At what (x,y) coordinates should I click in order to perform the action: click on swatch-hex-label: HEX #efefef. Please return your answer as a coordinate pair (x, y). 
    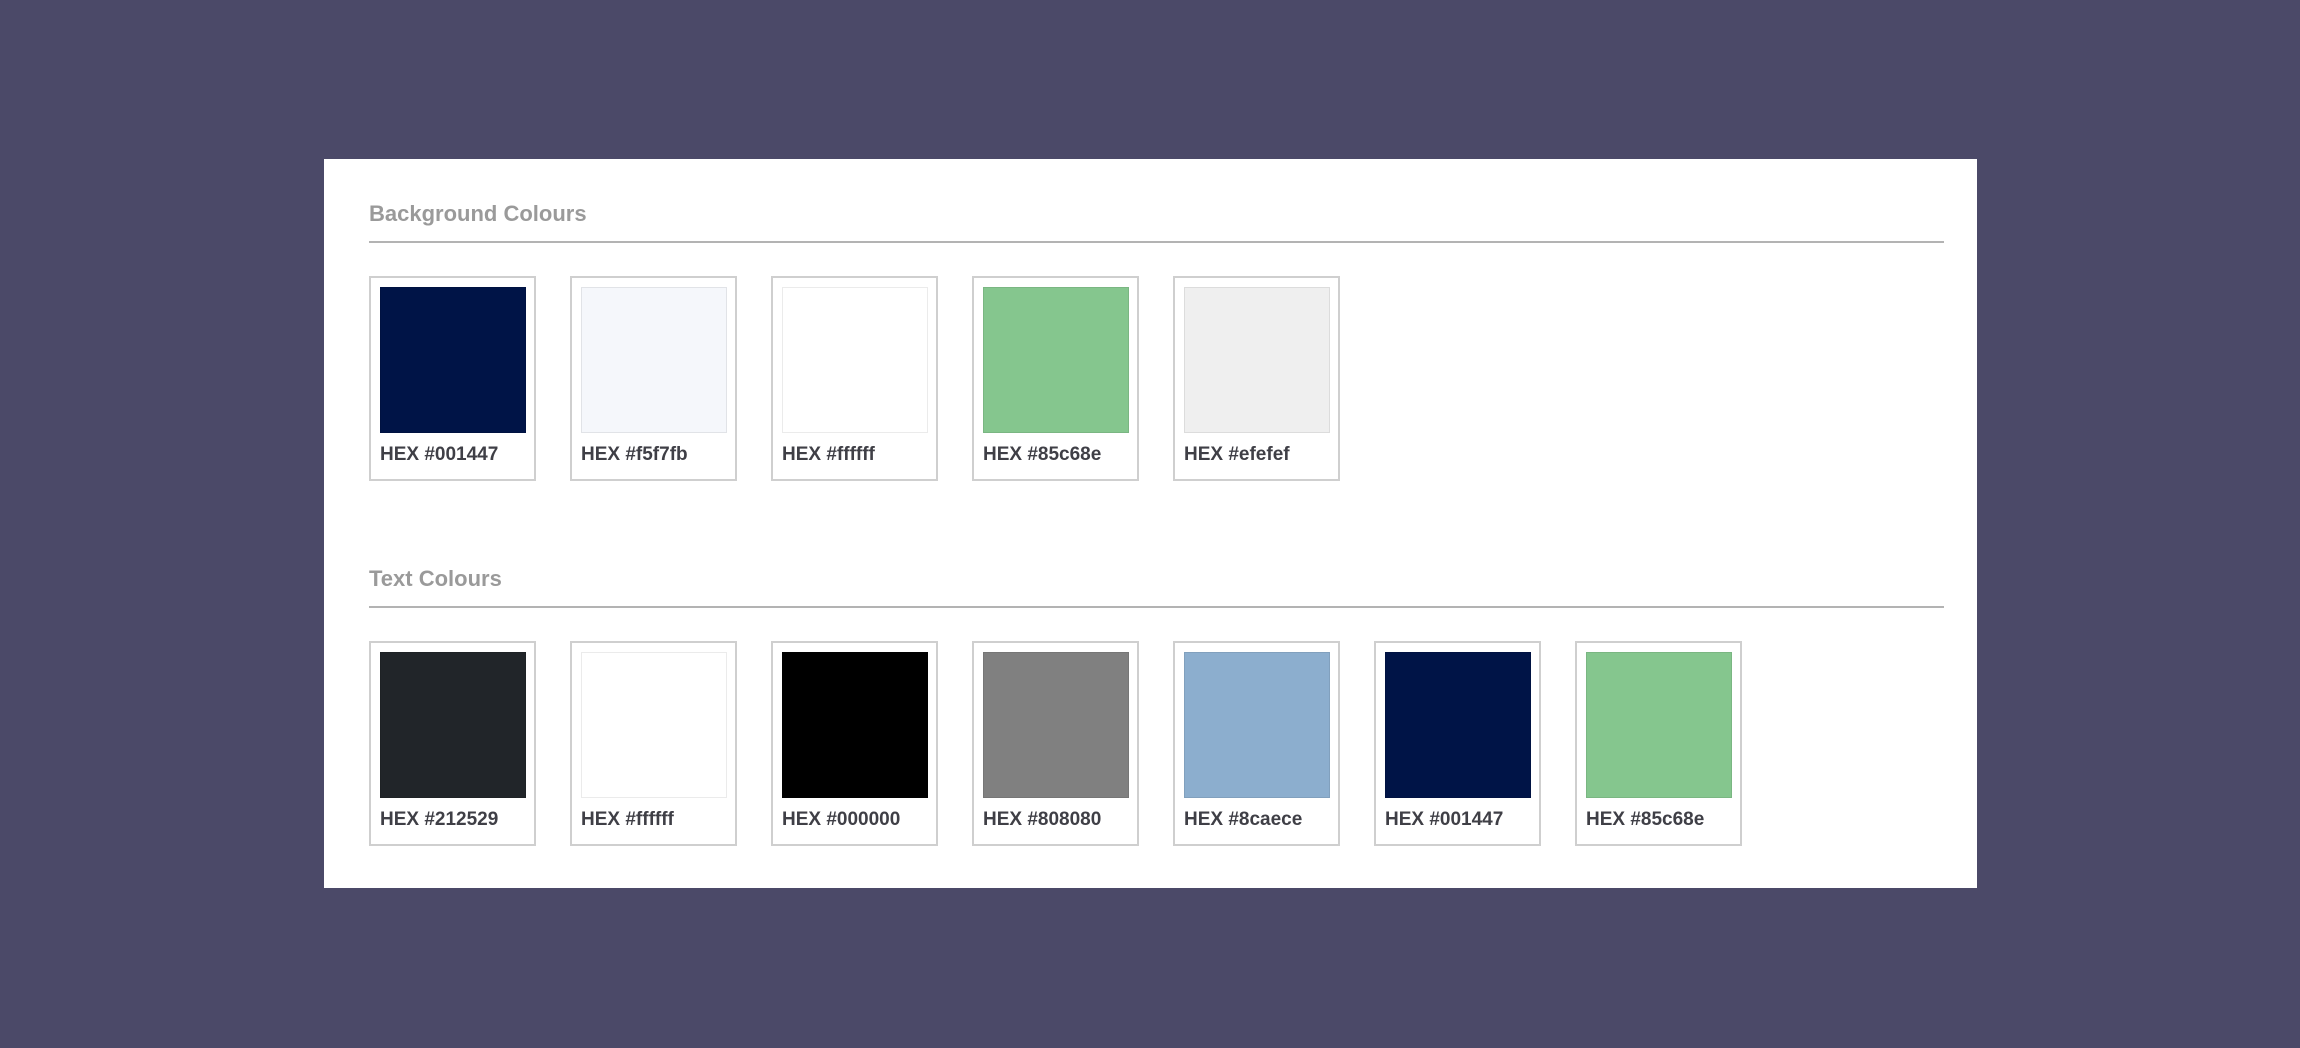
    Looking at the image, I should click on (1237, 454).